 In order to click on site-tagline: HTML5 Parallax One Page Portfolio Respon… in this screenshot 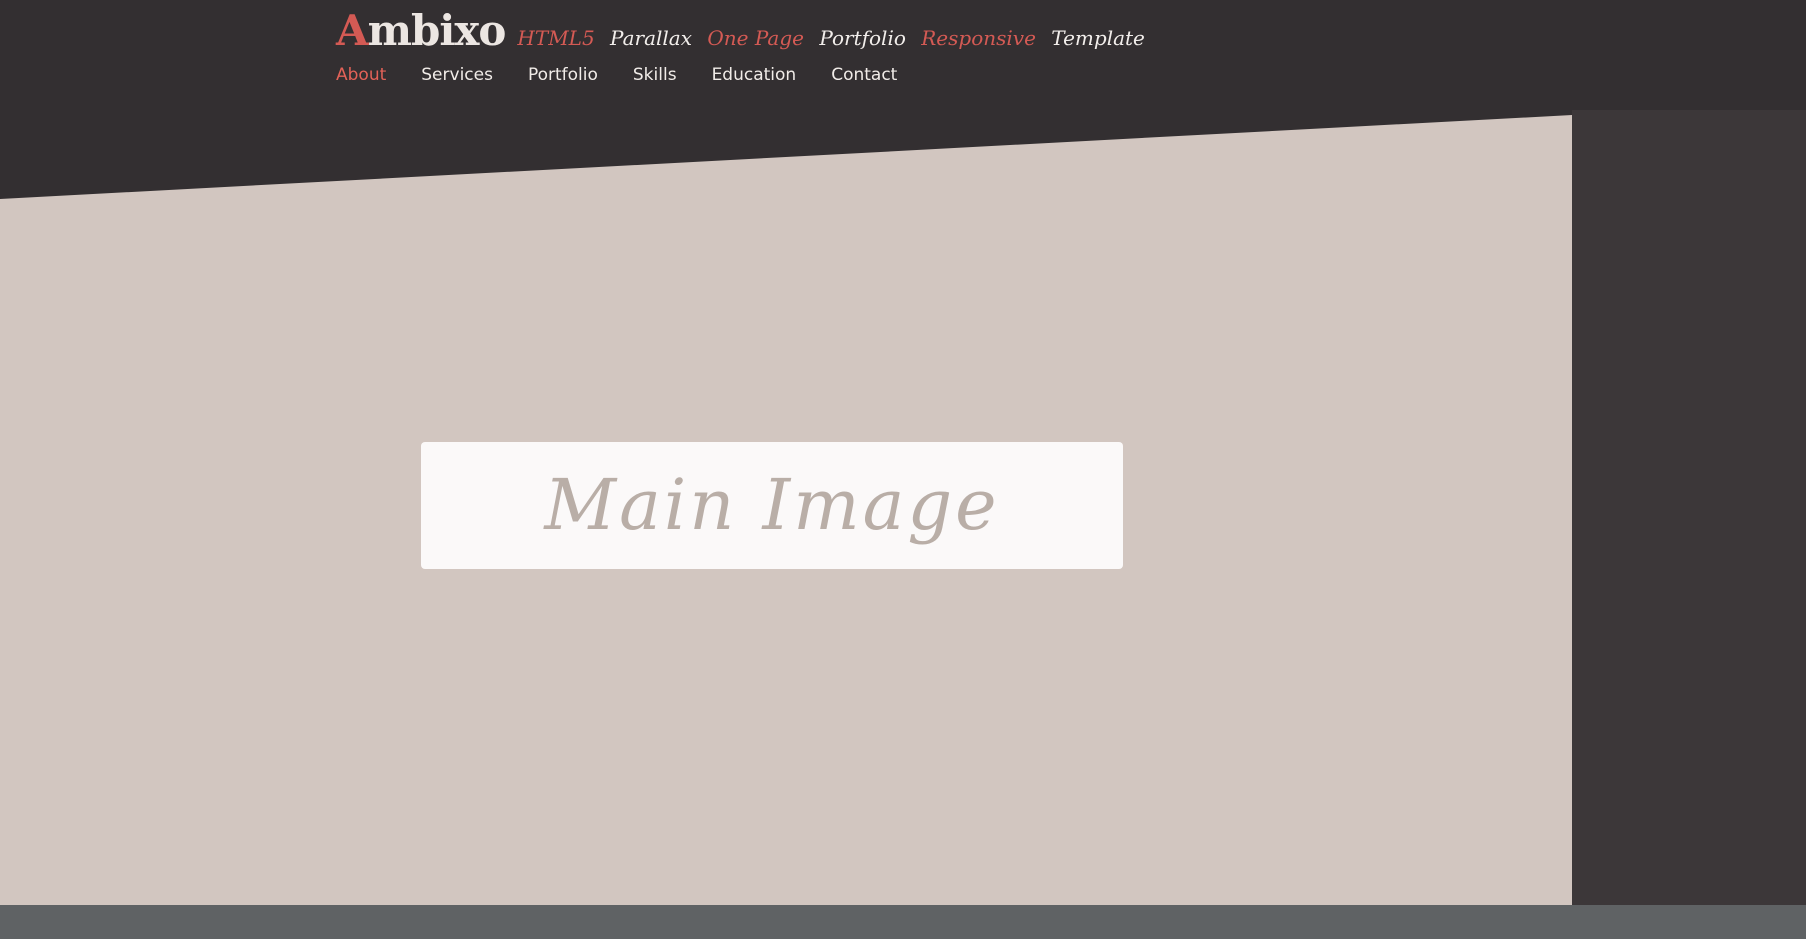, I will do `click(835, 38)`.